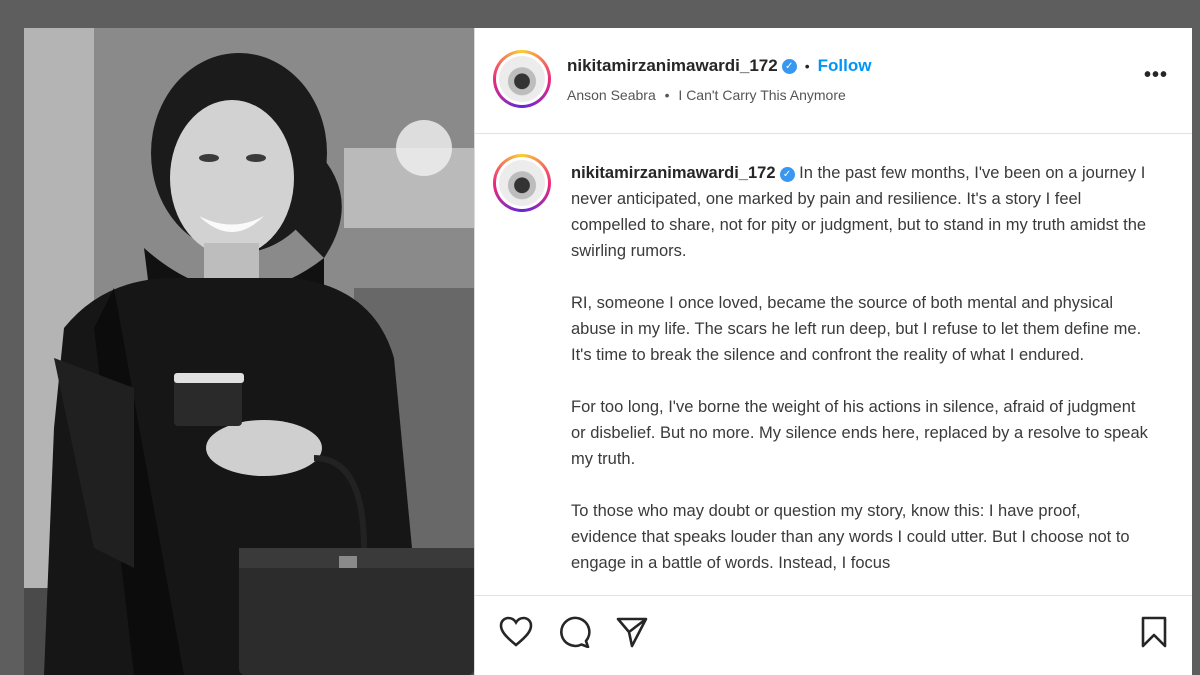  Describe the element at coordinates (789, 66) in the screenshot. I see `verified-badge-icon: ✓` at that location.